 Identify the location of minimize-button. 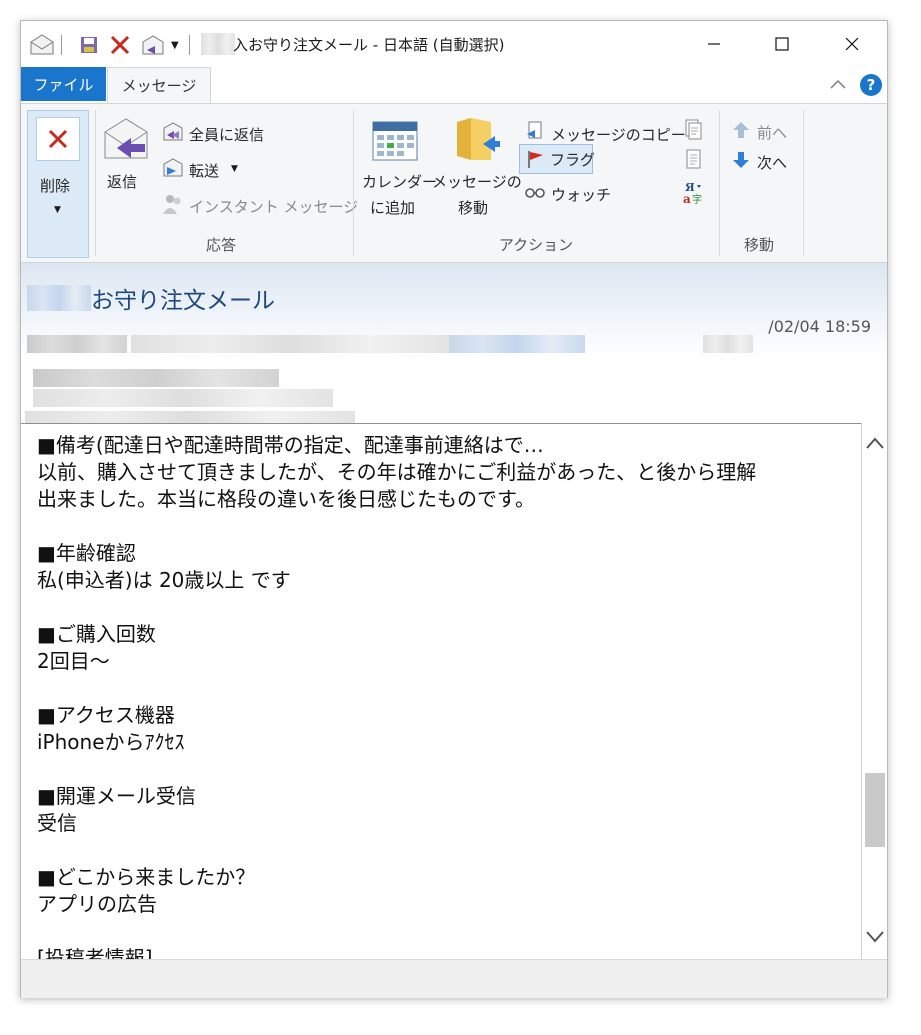
(714, 44).